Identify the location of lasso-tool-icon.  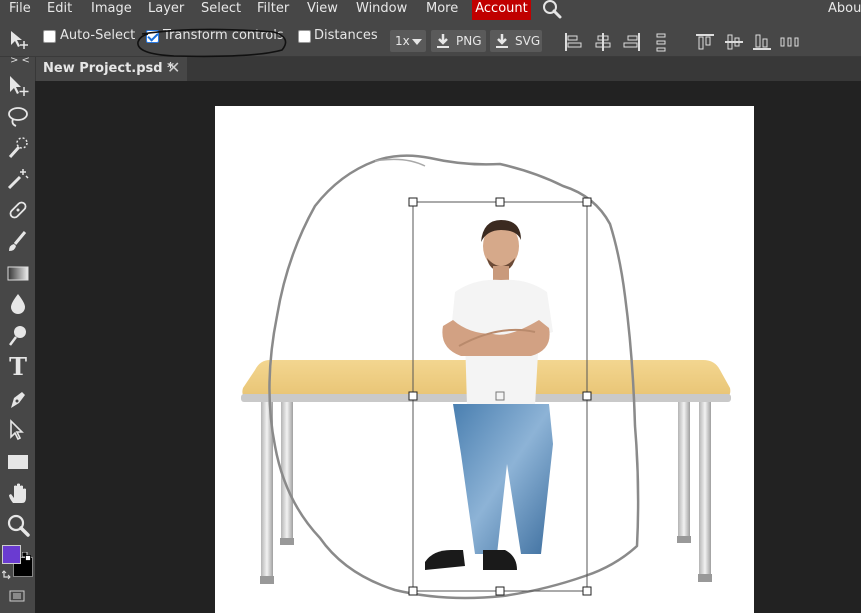
(18, 117).